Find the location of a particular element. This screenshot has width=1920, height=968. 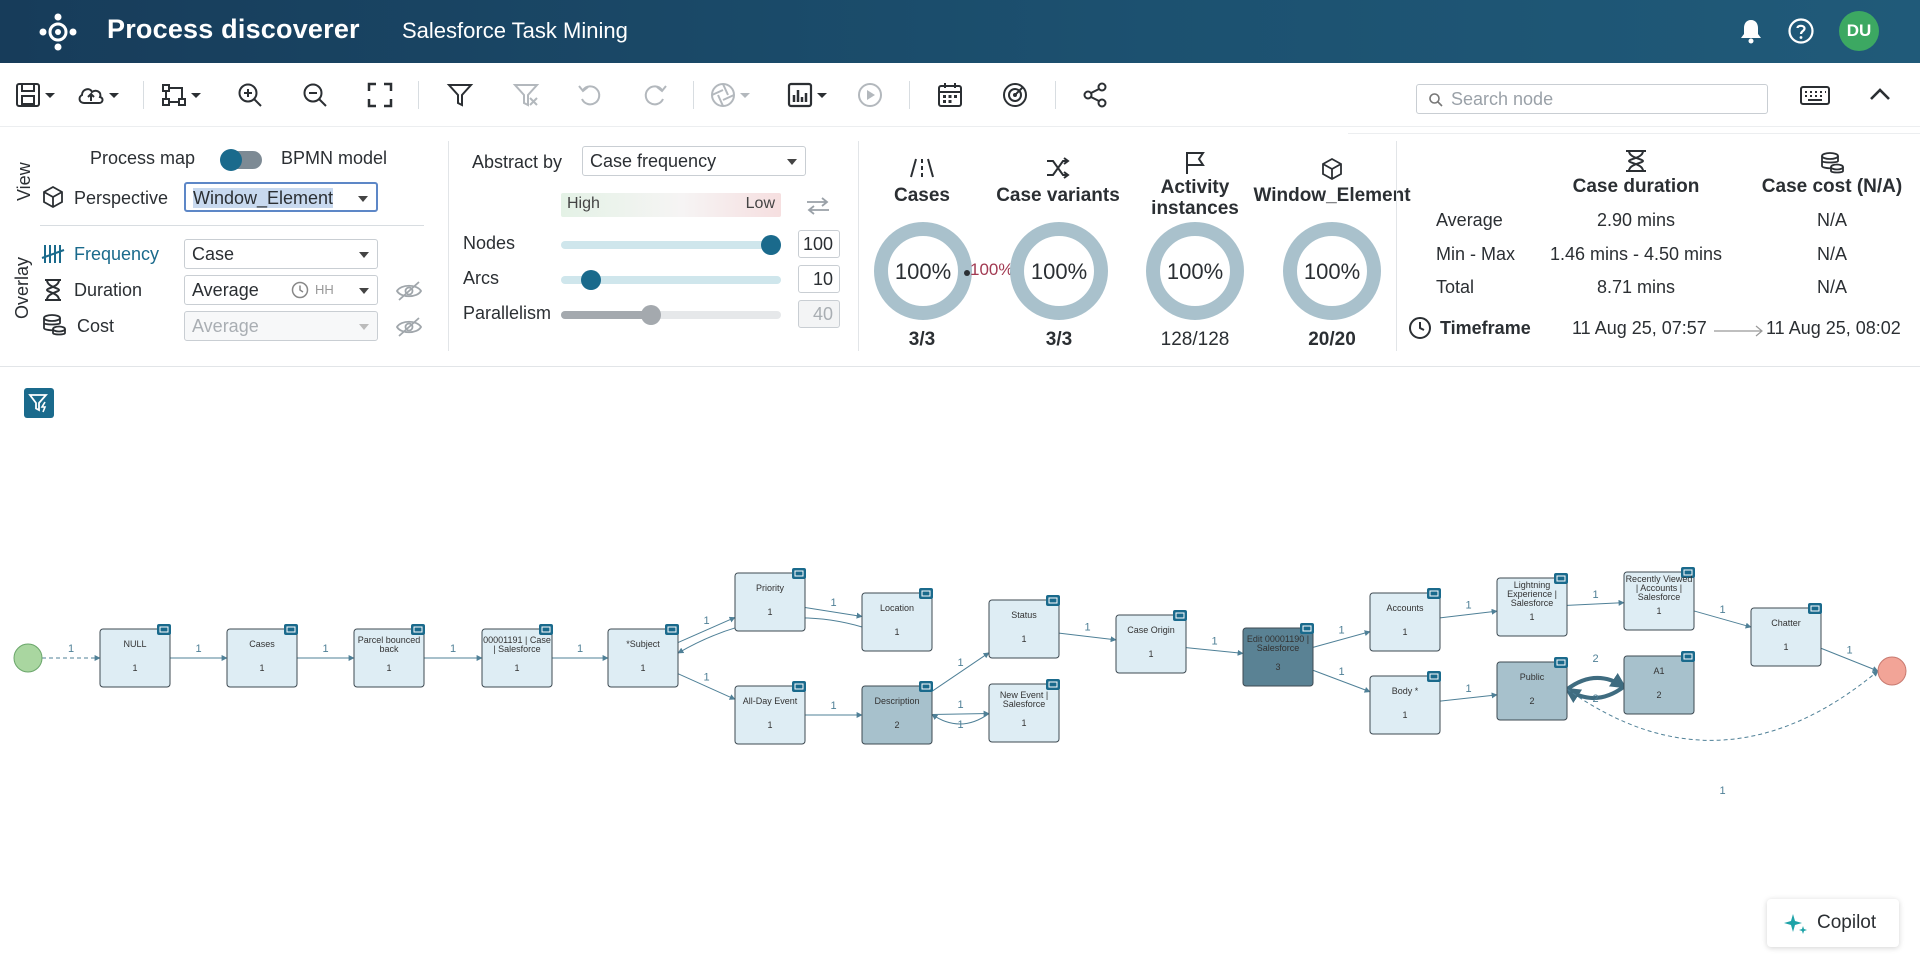

layout-menu-button is located at coordinates (182, 95).